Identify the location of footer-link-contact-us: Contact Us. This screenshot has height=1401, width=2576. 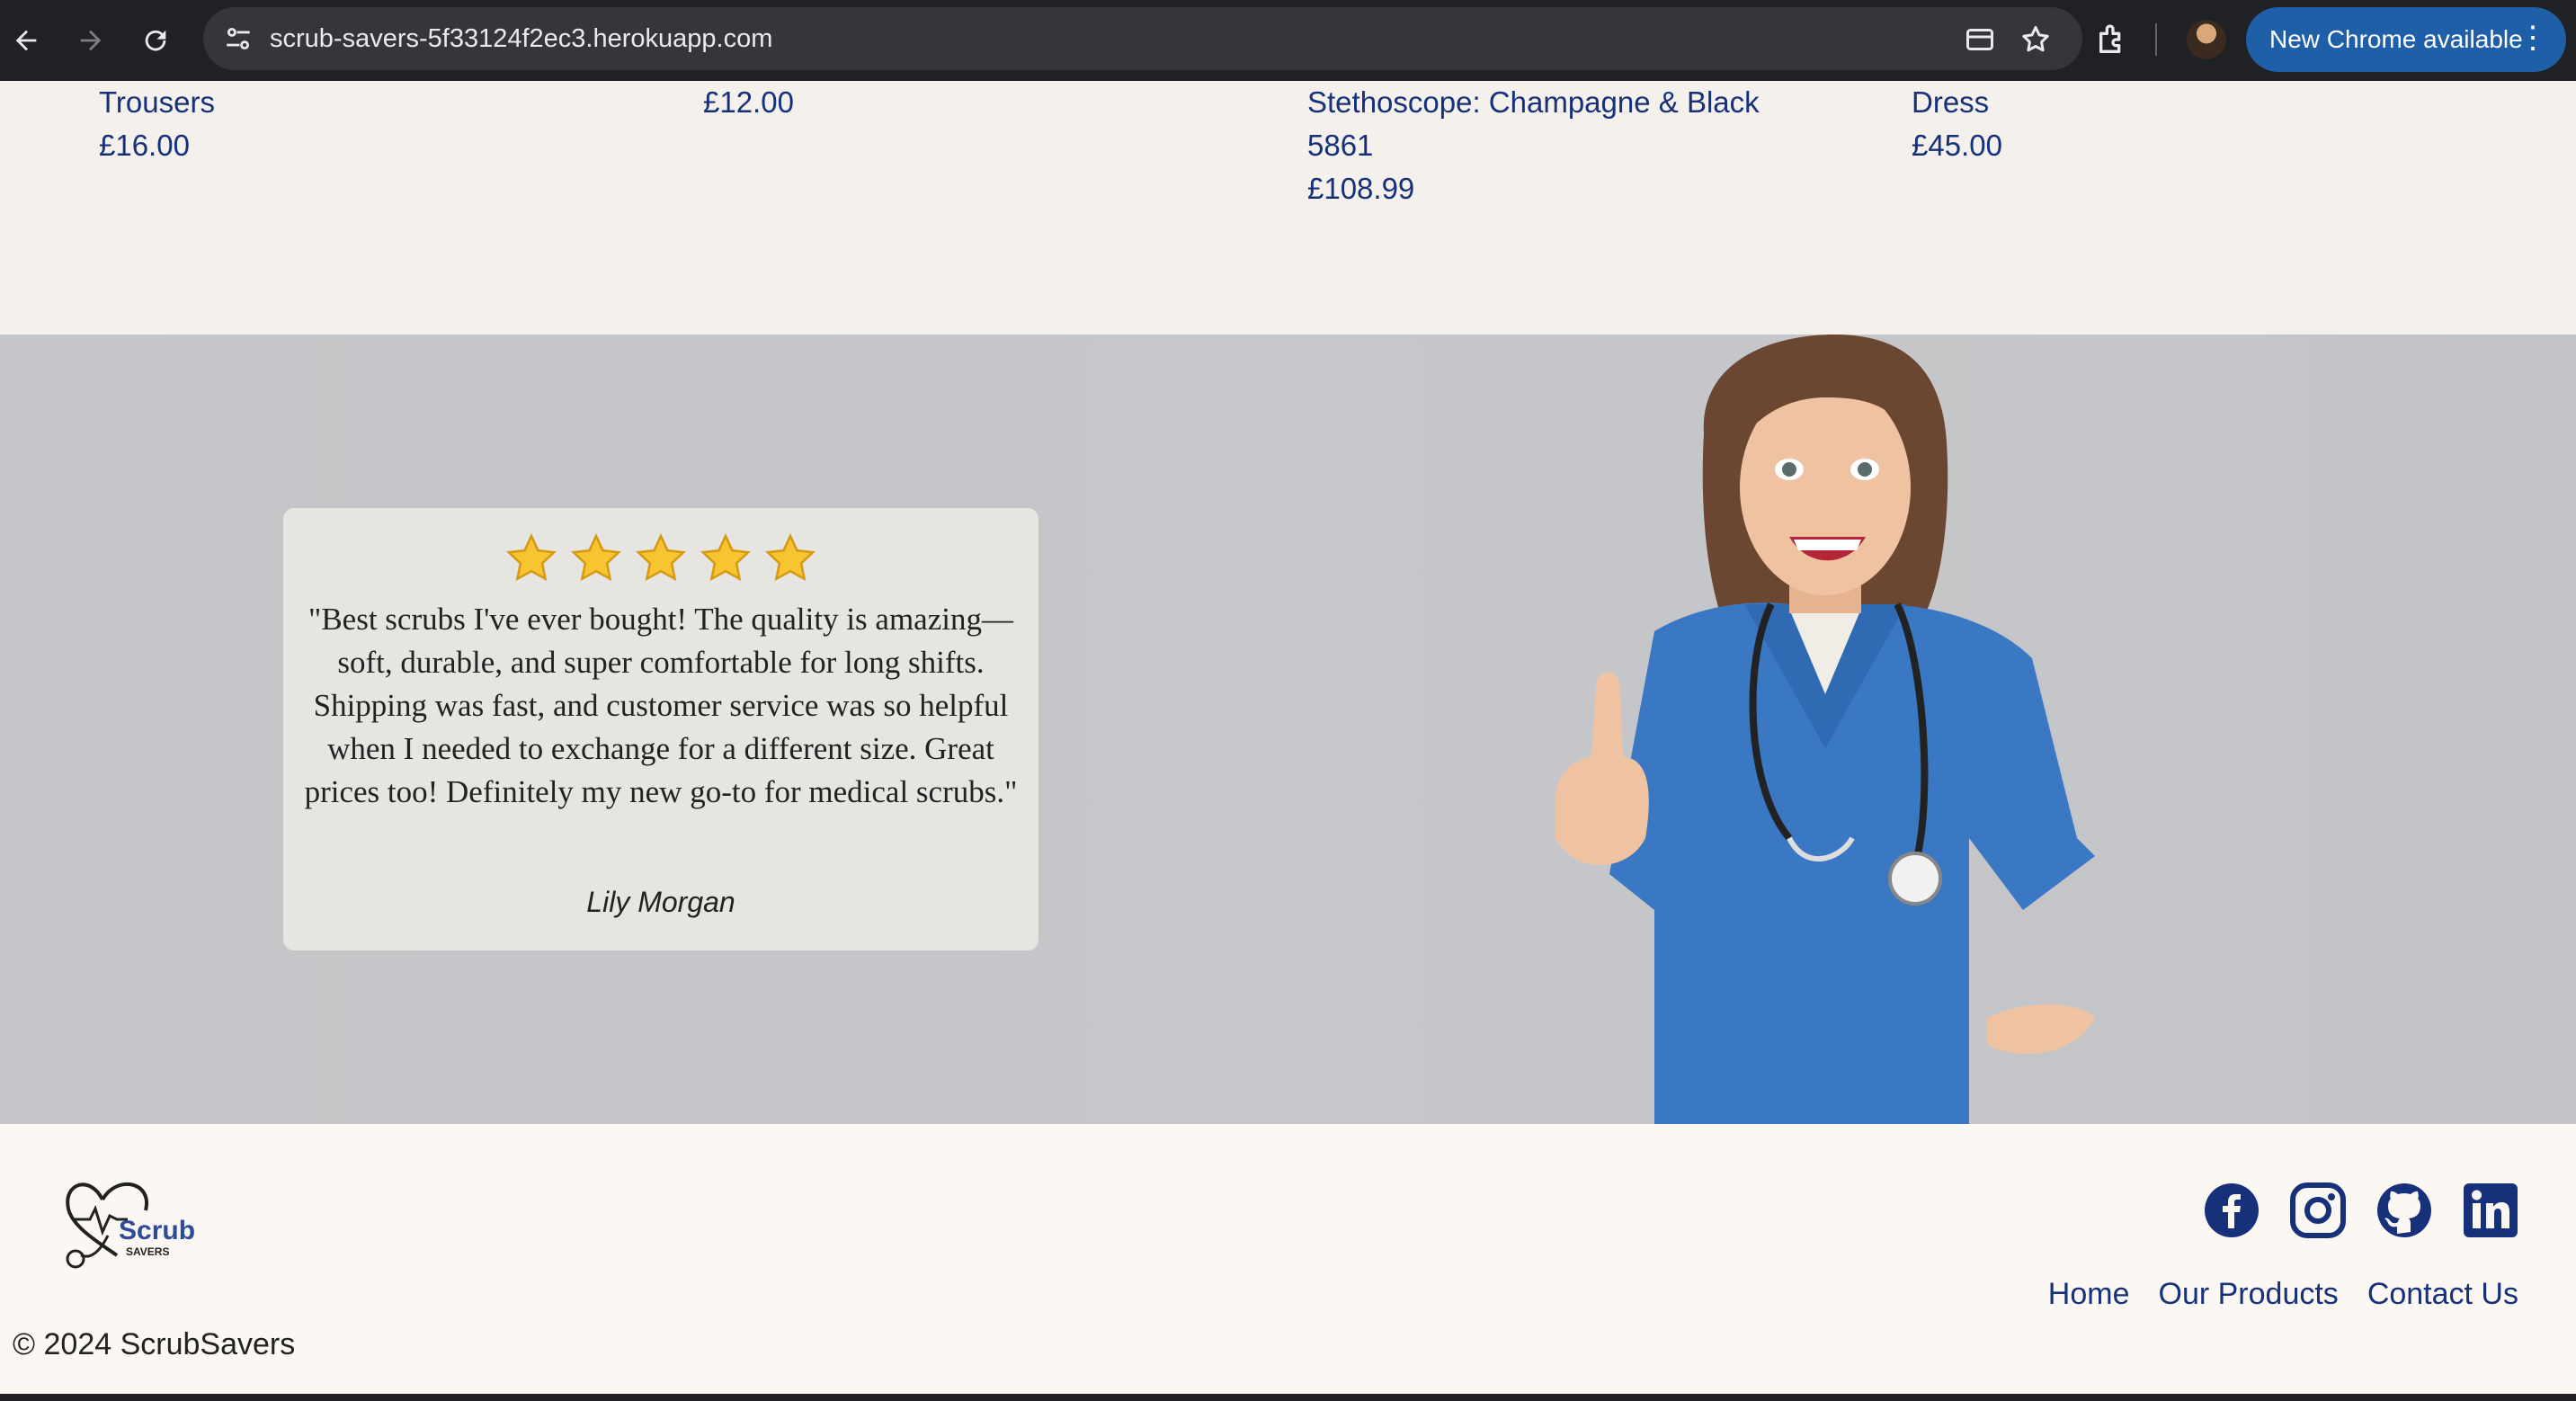
(2442, 1294).